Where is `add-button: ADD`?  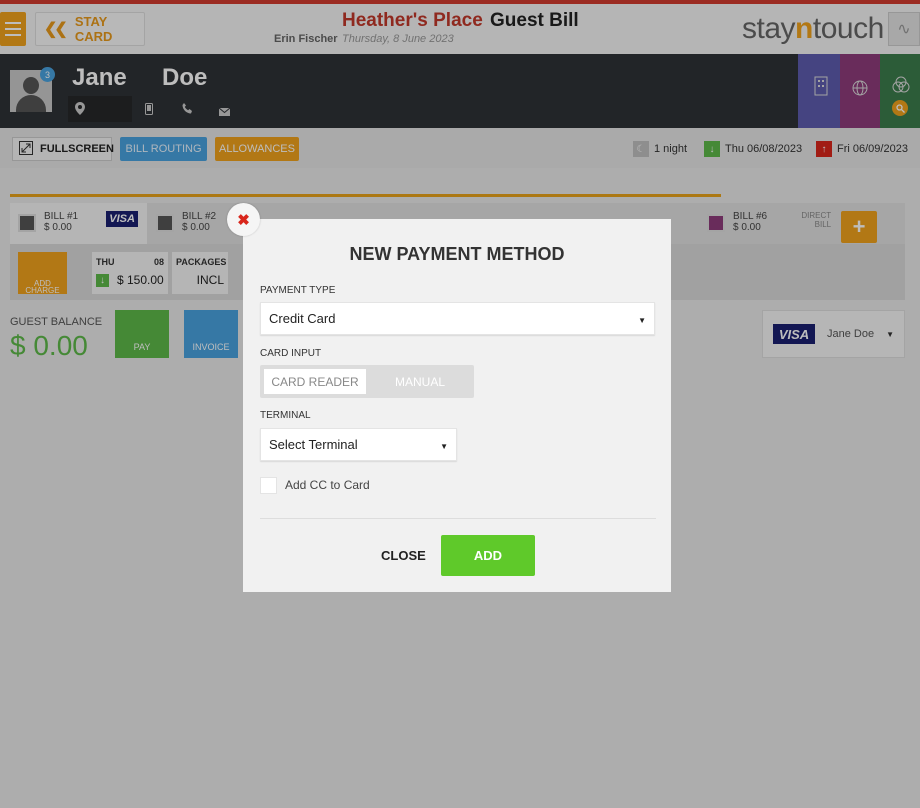
add-button: ADD is located at coordinates (488, 555).